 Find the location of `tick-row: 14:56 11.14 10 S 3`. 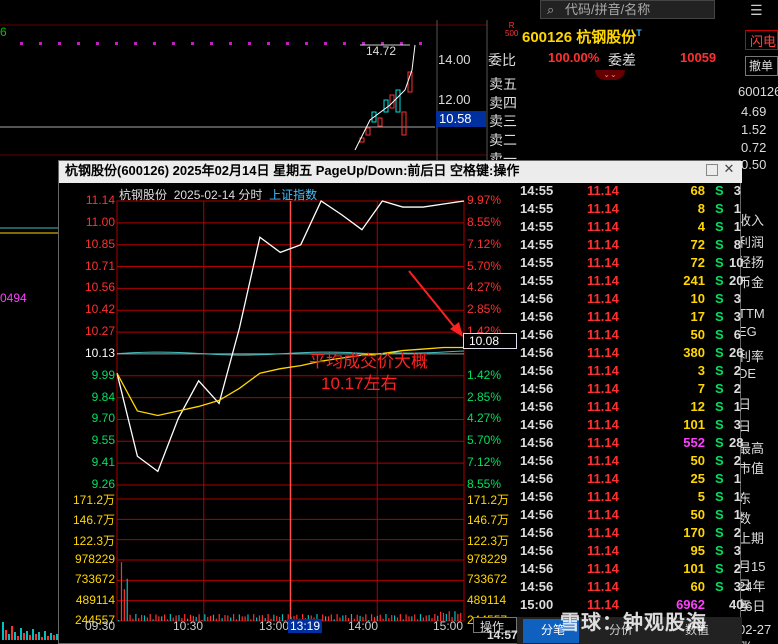

tick-row: 14:56 11.14 10 S 3 is located at coordinates (629, 300).